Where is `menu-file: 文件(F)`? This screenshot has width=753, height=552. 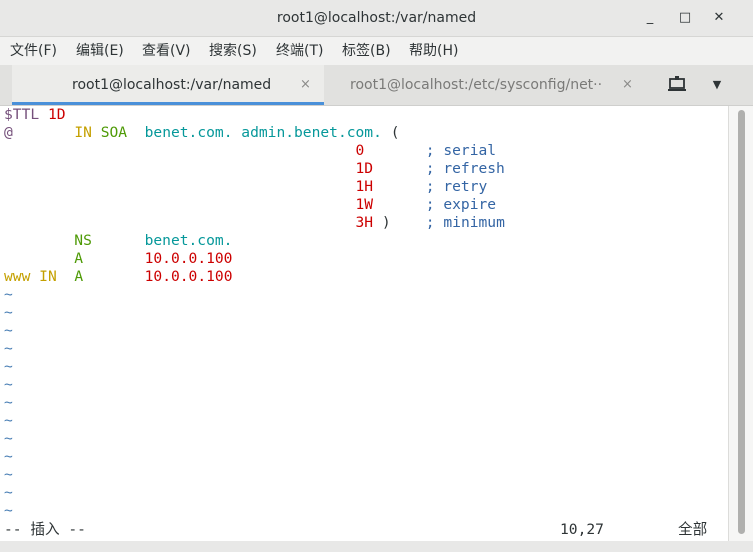 menu-file: 文件(F) is located at coordinates (33, 51).